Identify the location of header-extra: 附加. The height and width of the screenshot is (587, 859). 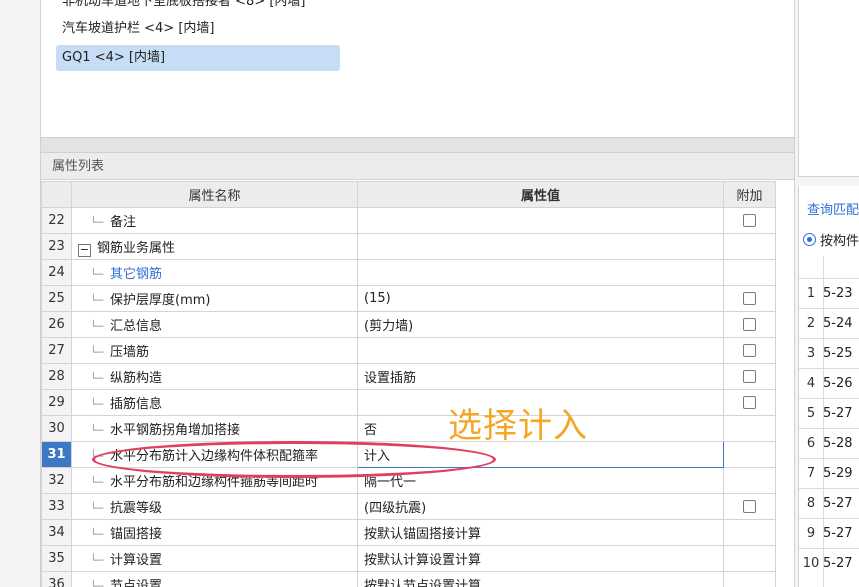
(749, 194).